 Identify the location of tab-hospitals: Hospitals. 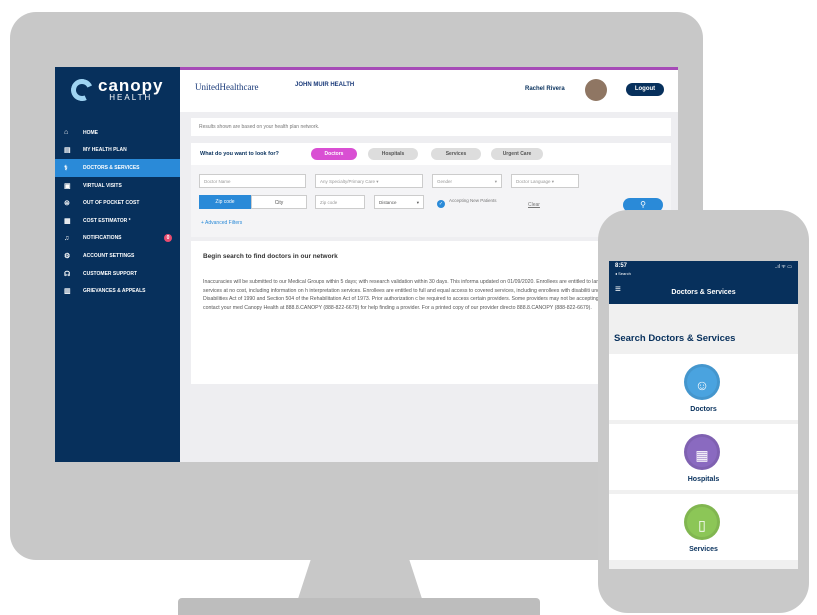
(393, 154).